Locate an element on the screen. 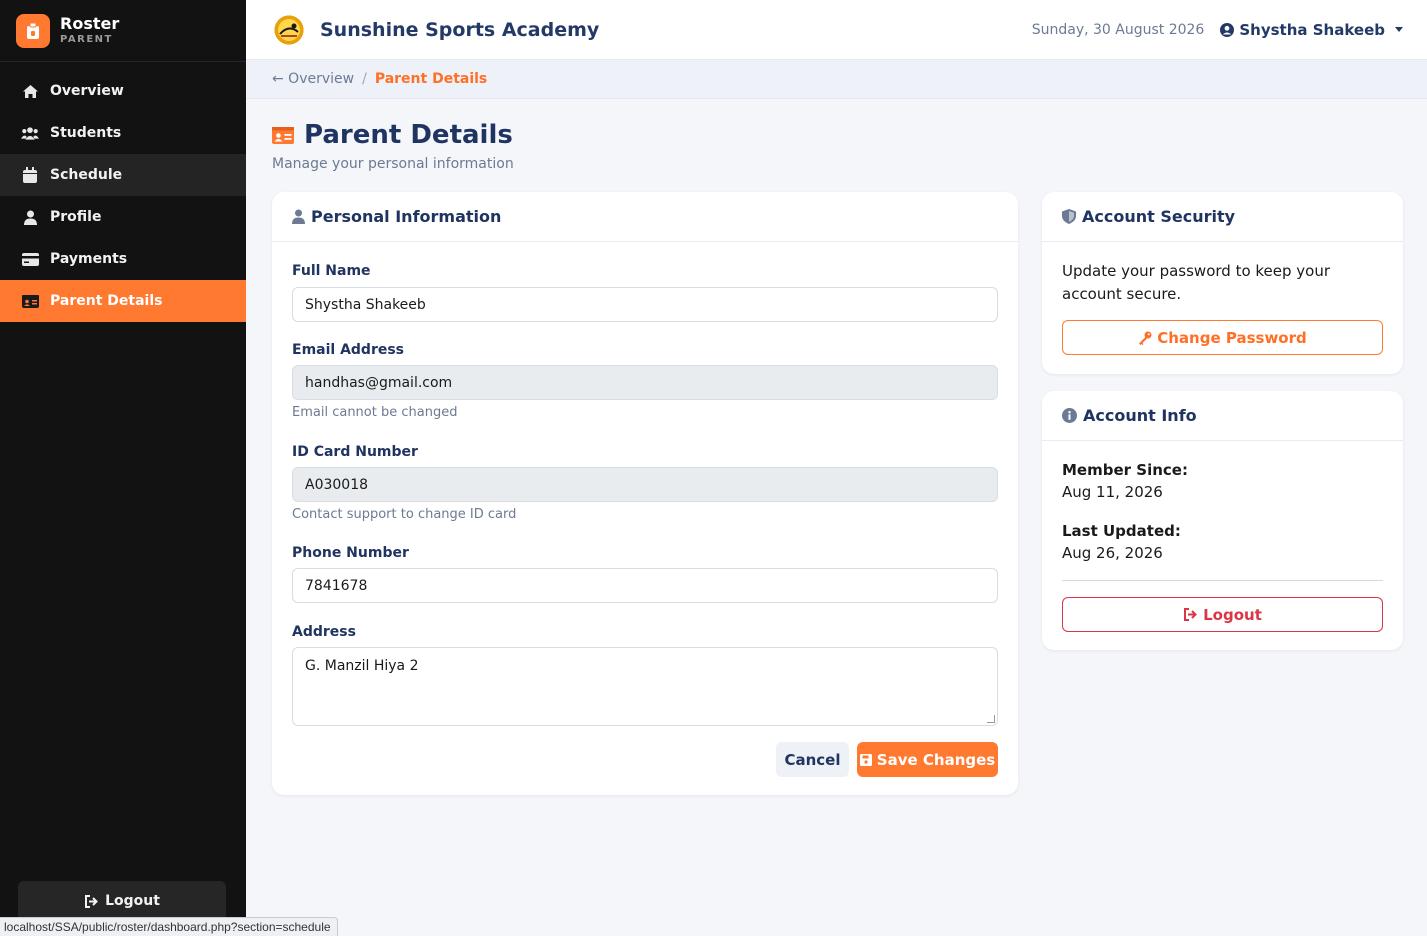 This screenshot has height=936, width=1427. sidebar-item-label: Payments is located at coordinates (89, 259).